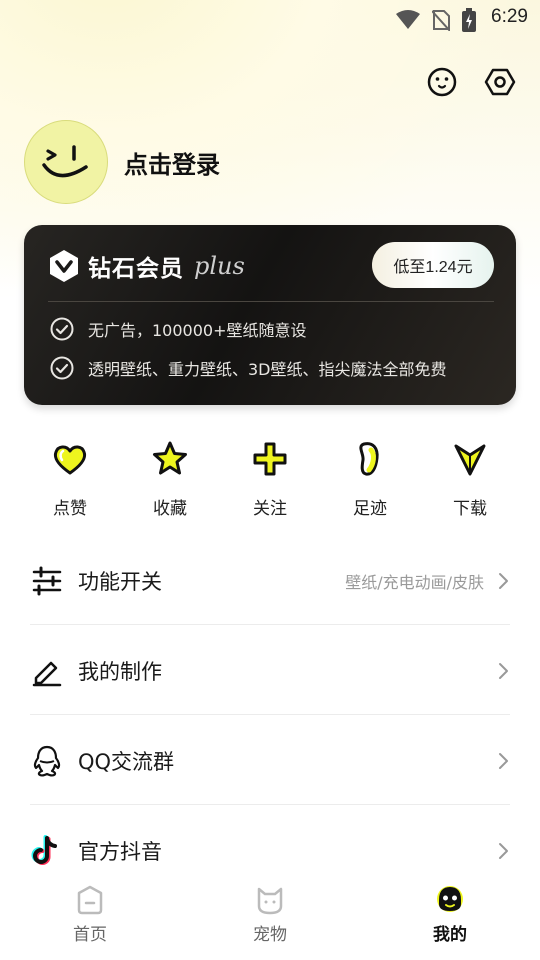  Describe the element at coordinates (408, 19) in the screenshot. I see `wifi-icon` at that location.